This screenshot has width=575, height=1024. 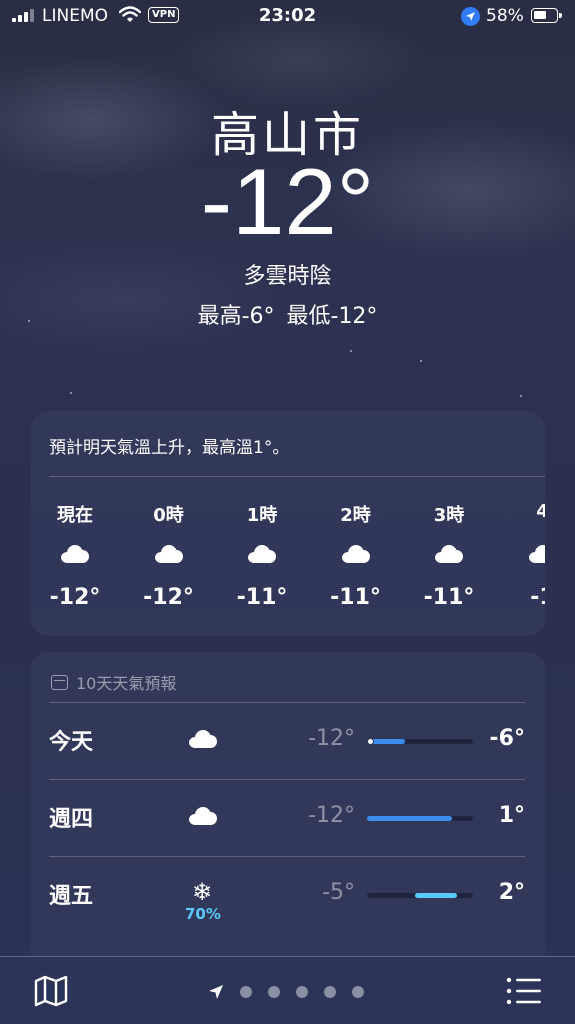 What do you see at coordinates (59, 682) in the screenshot?
I see `calendar-icon` at bounding box center [59, 682].